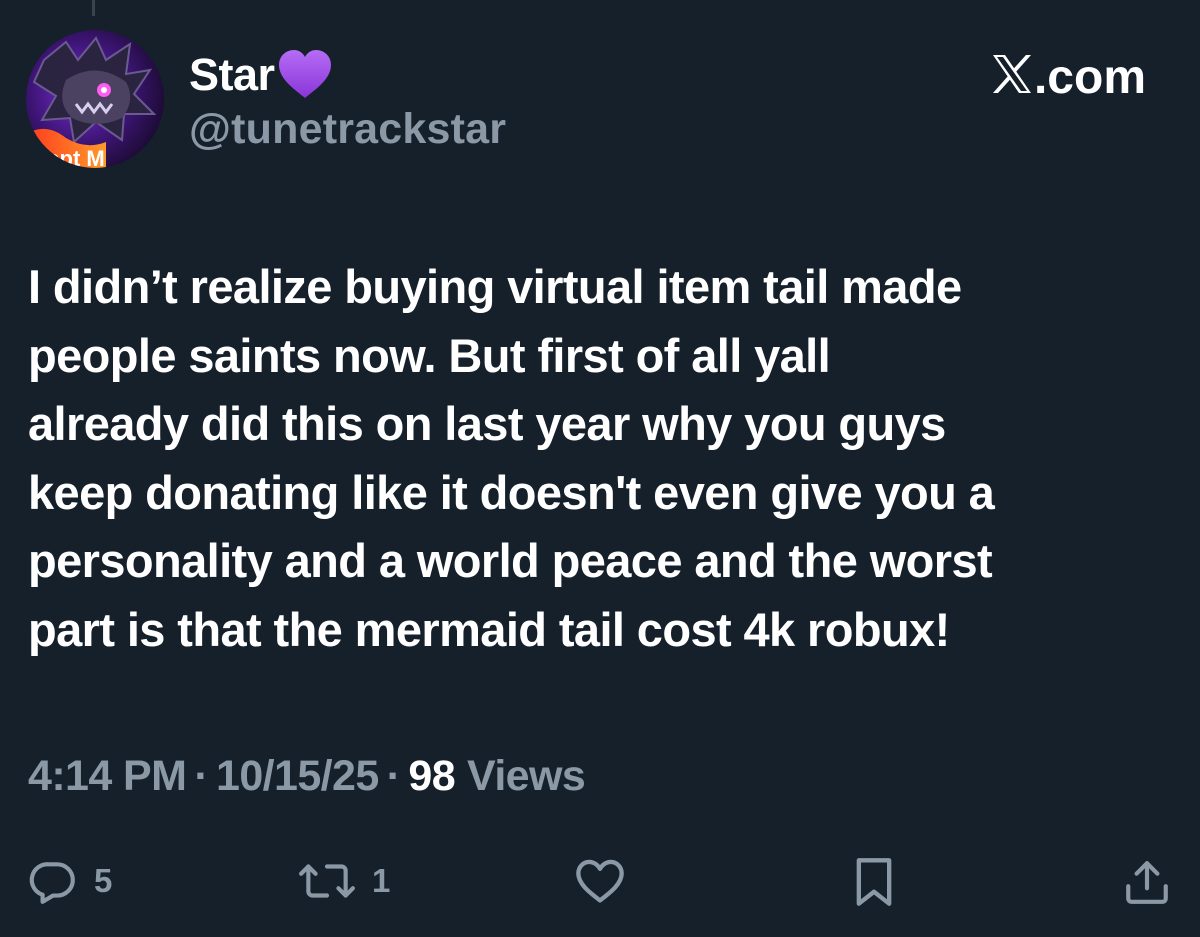  I want to click on reply-count: 5, so click(103, 880).